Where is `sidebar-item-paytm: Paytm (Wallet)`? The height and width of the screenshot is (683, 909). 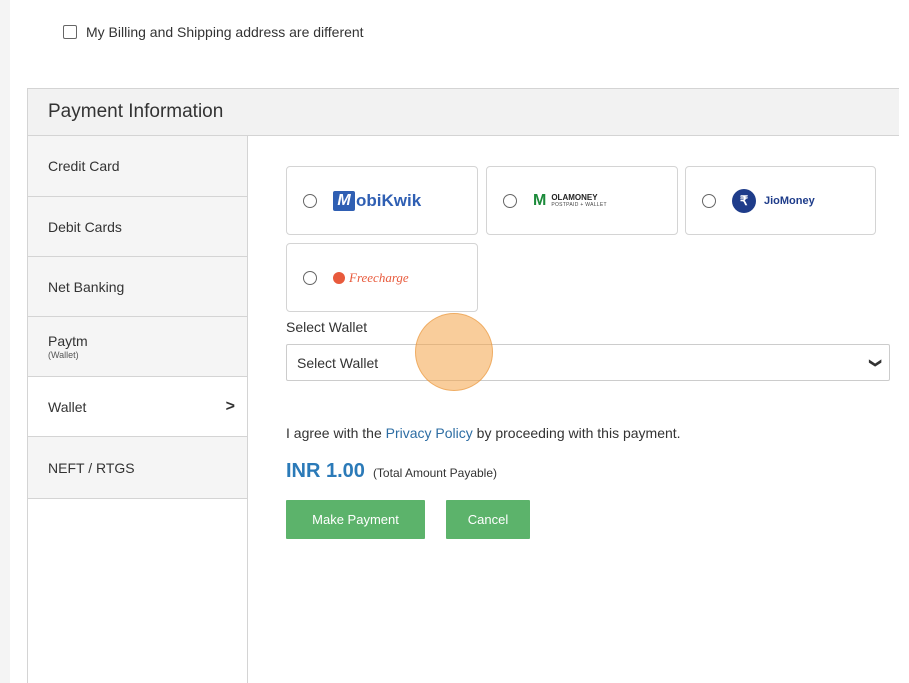 sidebar-item-paytm: Paytm (Wallet) is located at coordinates (137, 347).